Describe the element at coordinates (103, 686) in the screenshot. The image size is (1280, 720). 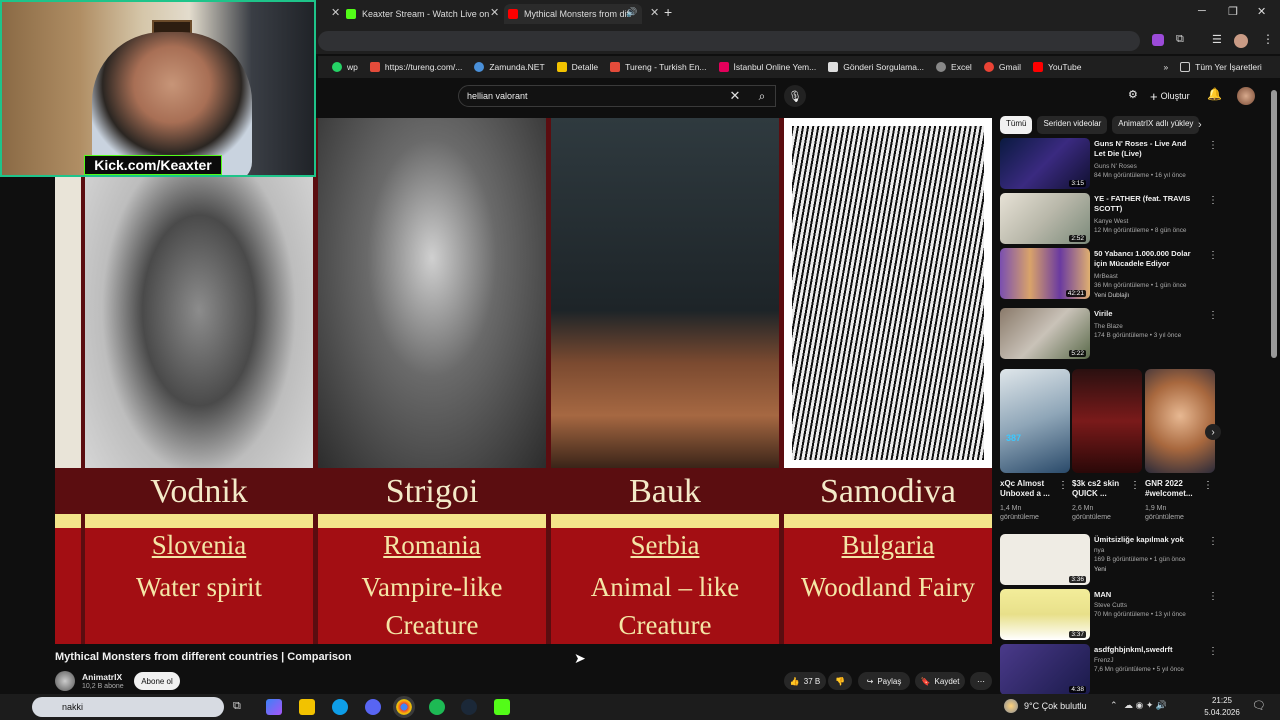
I see `subscriber-count: 10,2 B abone` at that location.